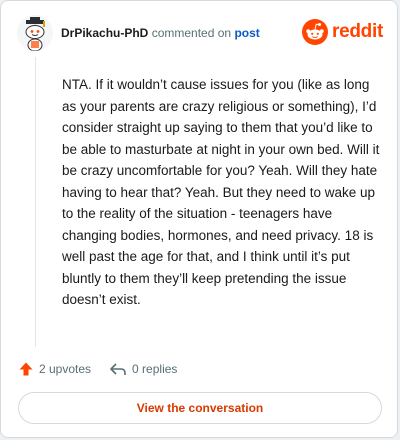  Describe the element at coordinates (118, 369) in the screenshot. I see `reply-arrow-icon` at that location.